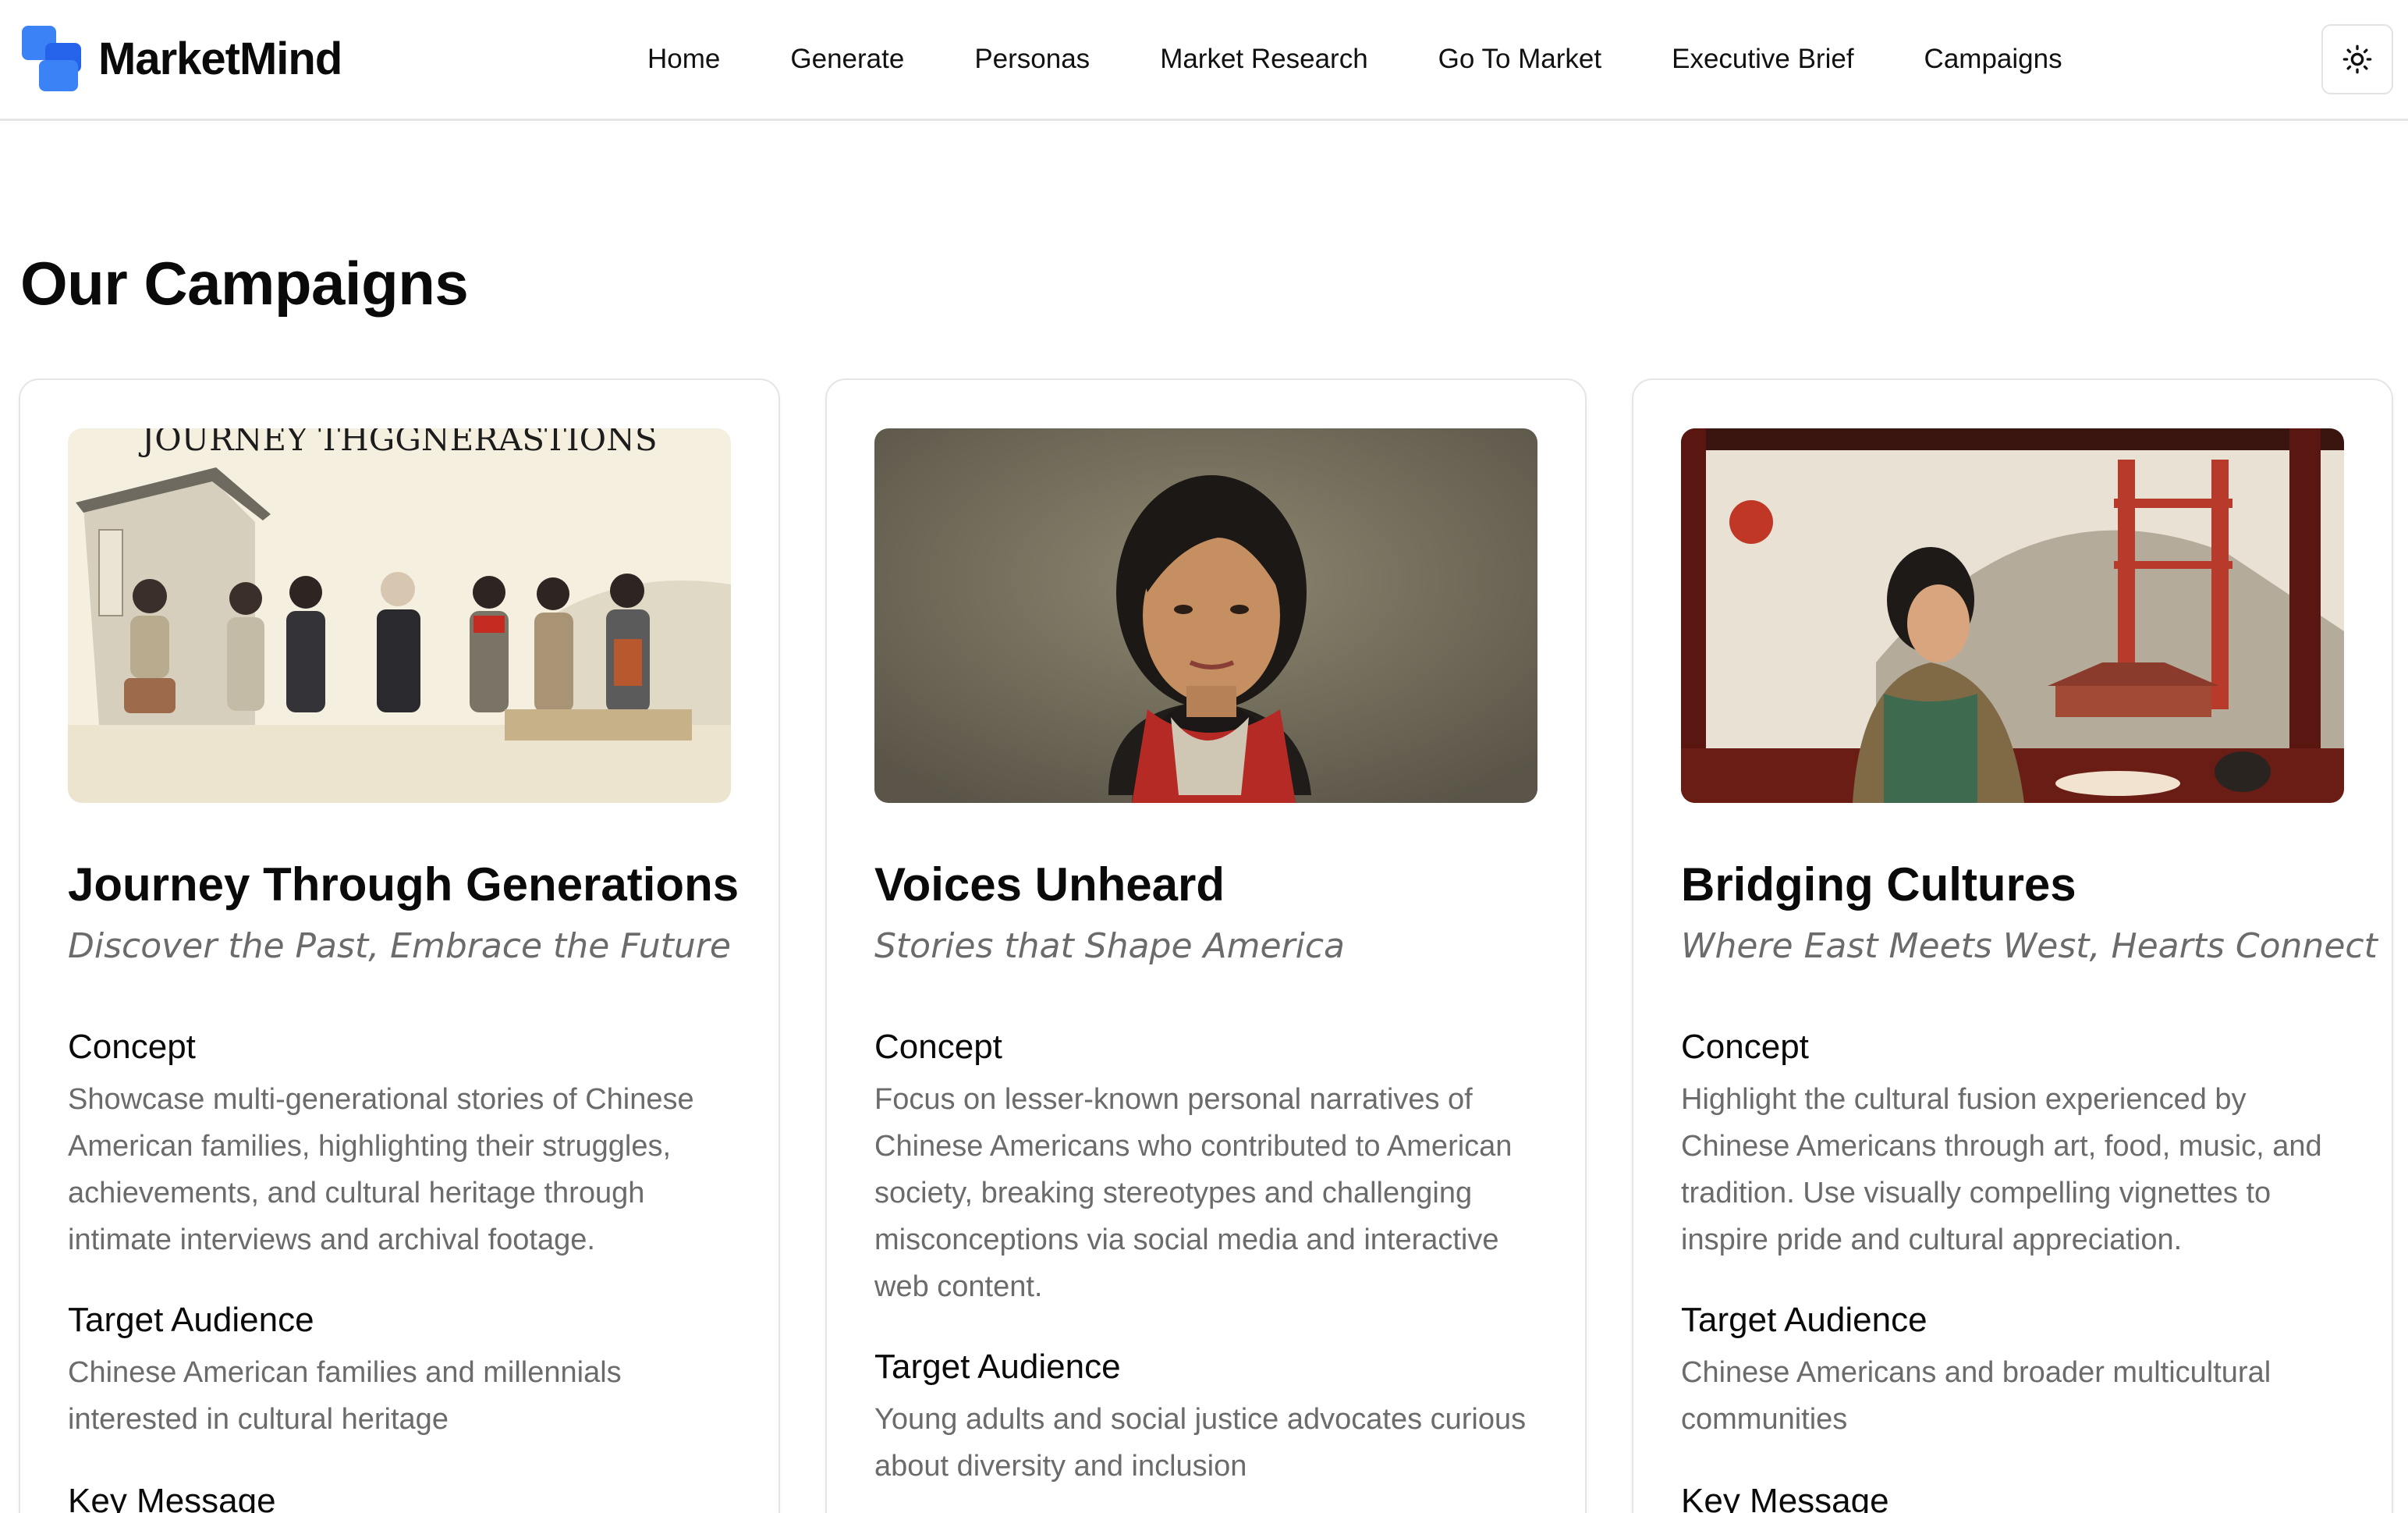  What do you see at coordinates (1205, 616) in the screenshot?
I see `campaign-image-woman-portrait` at bounding box center [1205, 616].